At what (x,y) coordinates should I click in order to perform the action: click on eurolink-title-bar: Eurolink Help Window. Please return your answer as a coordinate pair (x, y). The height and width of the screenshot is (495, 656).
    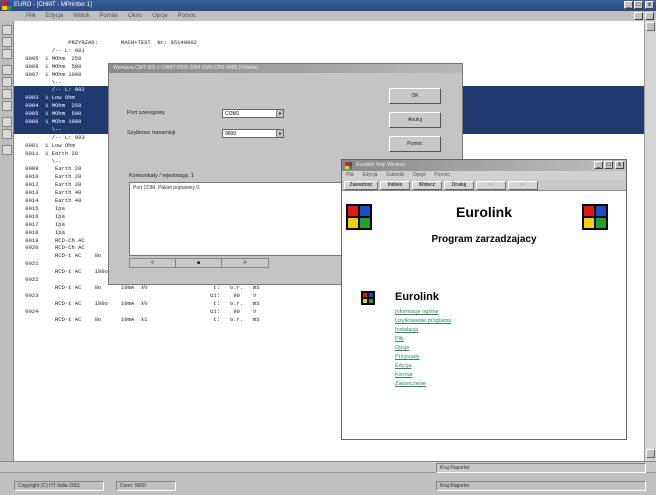
    Looking at the image, I should click on (484, 165).